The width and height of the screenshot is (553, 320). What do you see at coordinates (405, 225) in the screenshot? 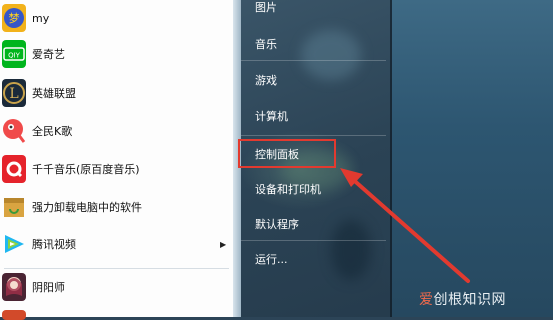
I see `annotation-arrow` at bounding box center [405, 225].